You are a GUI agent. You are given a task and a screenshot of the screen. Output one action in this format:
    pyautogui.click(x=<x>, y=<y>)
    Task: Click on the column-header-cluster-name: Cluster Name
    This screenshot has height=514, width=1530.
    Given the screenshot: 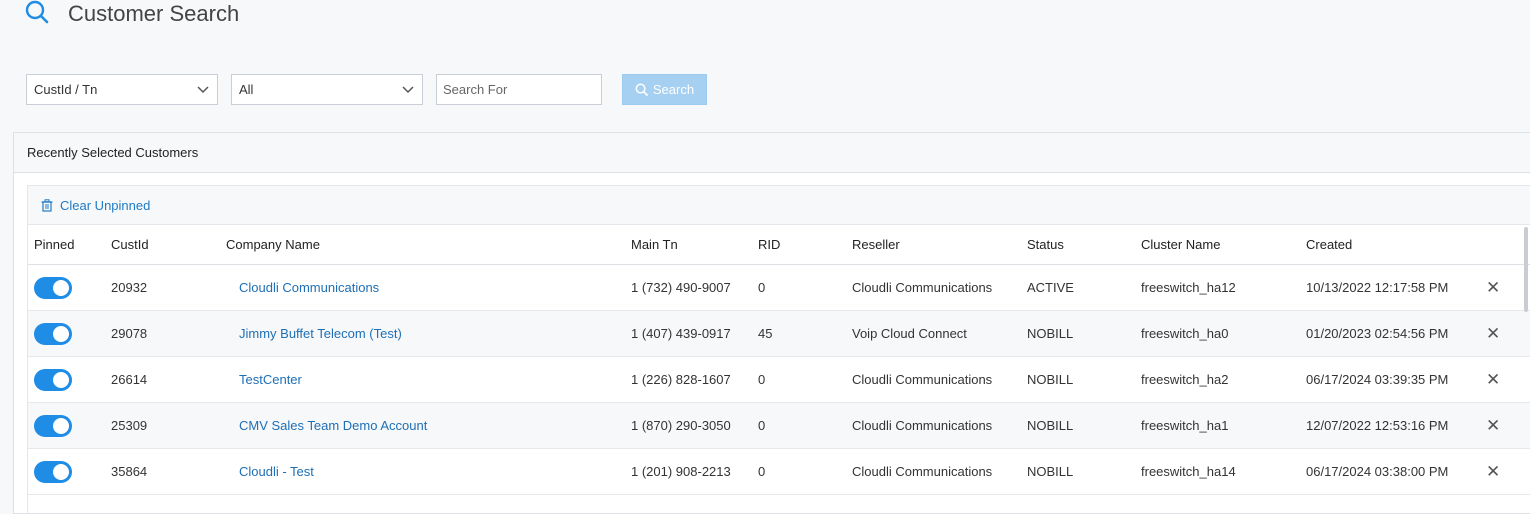 What is the action you would take?
    pyautogui.click(x=1223, y=245)
    